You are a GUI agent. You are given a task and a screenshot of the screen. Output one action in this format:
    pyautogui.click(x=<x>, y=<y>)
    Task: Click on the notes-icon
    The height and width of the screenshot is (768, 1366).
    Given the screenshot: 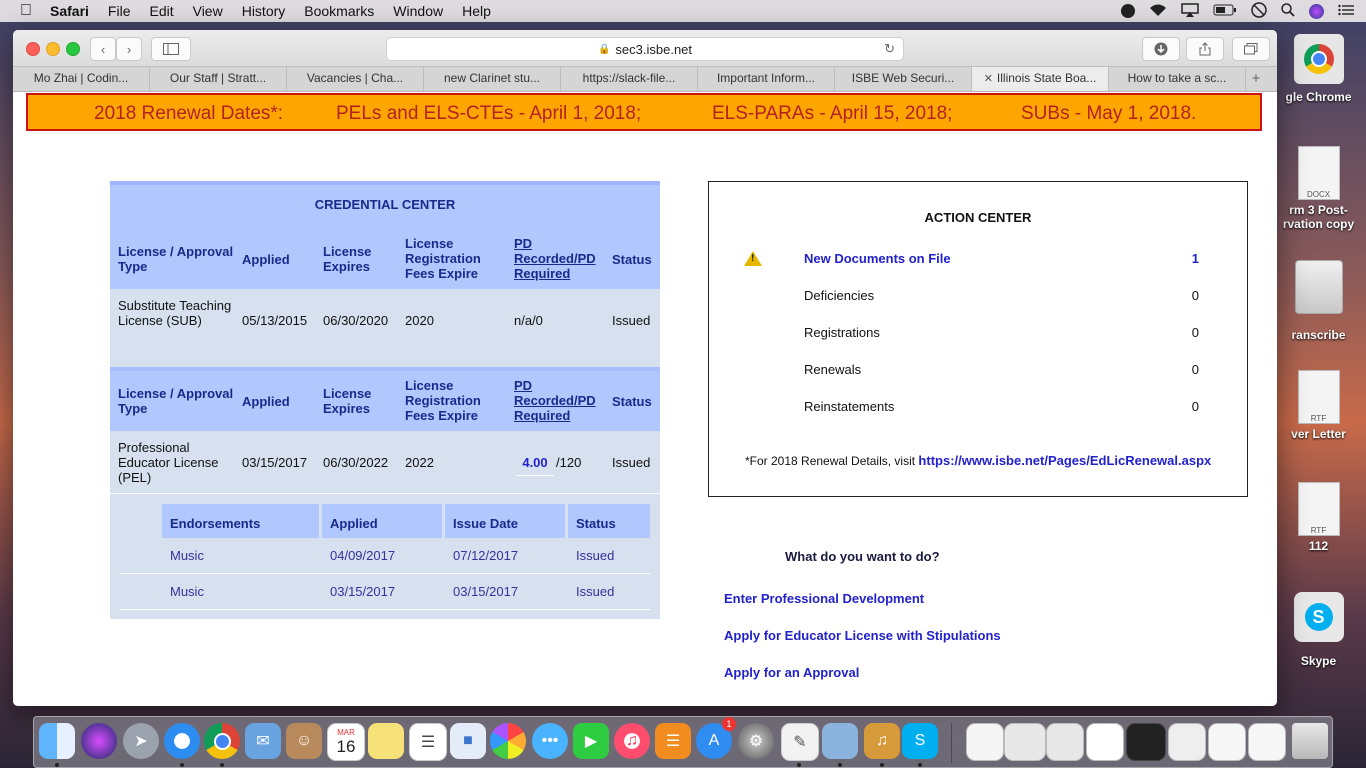 What is the action you would take?
    pyautogui.click(x=386, y=741)
    